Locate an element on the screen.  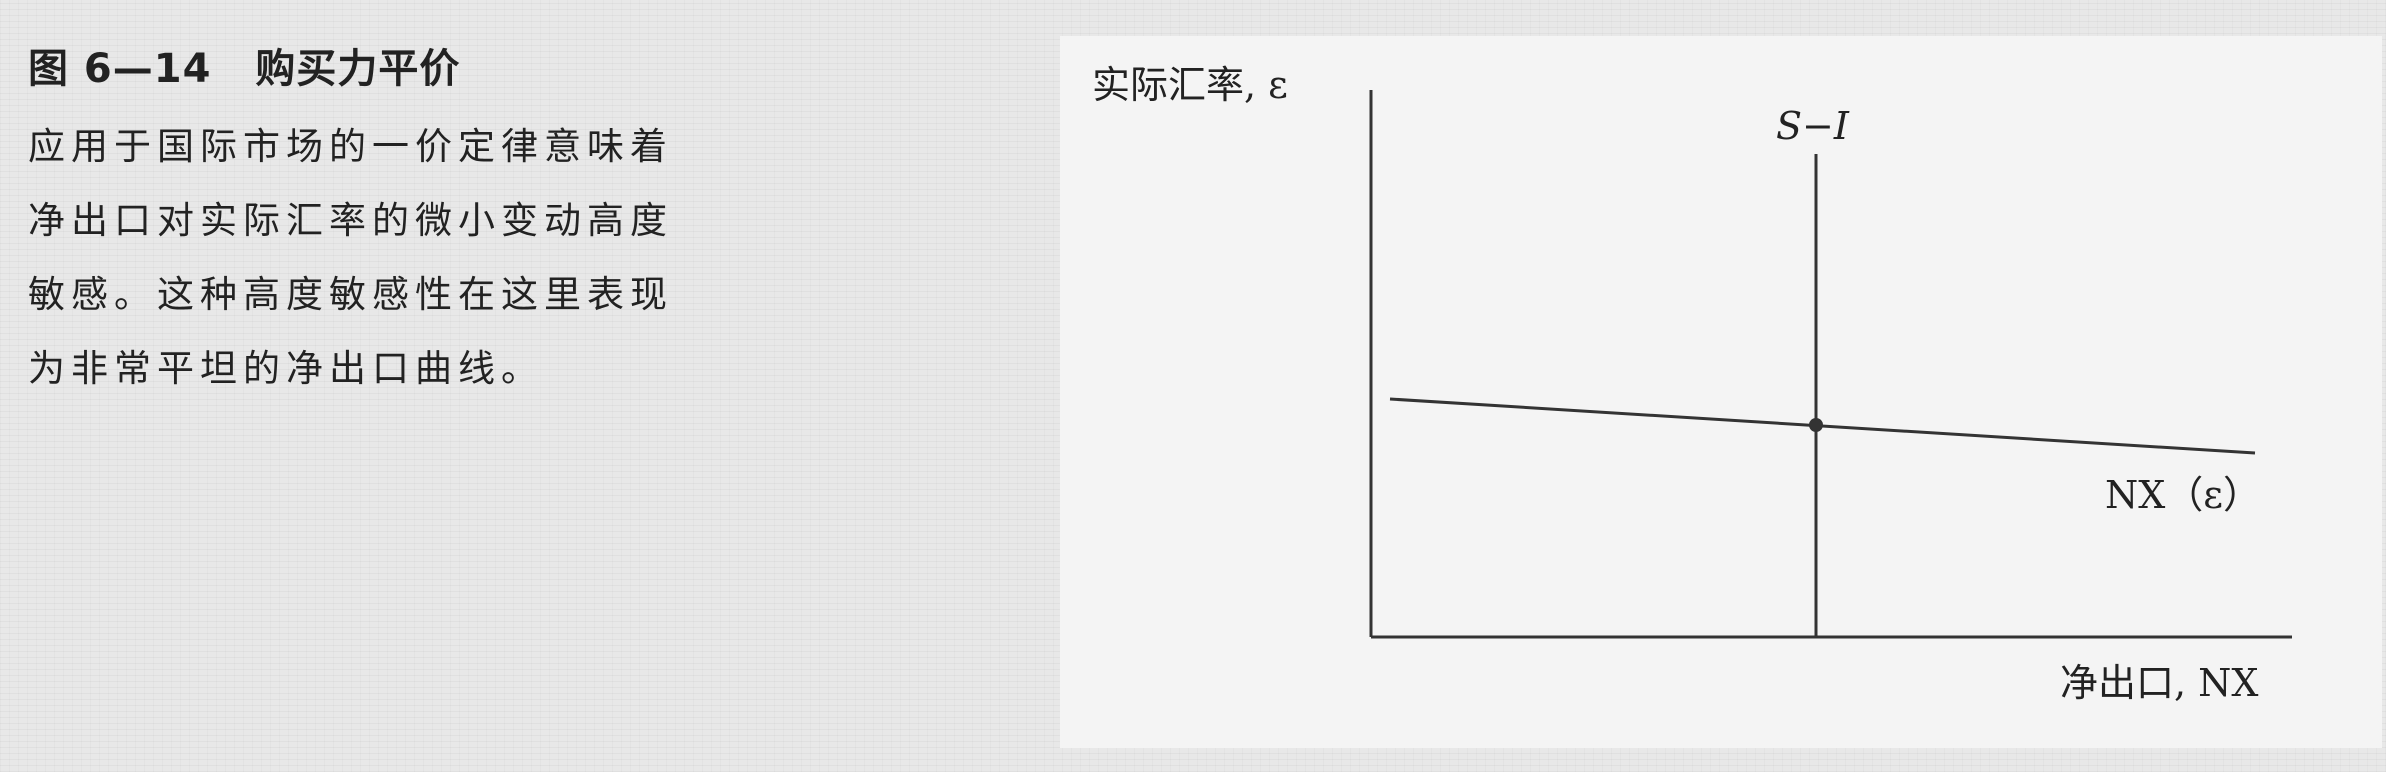
figure-title: 购买力平价 is located at coordinates (358, 69).